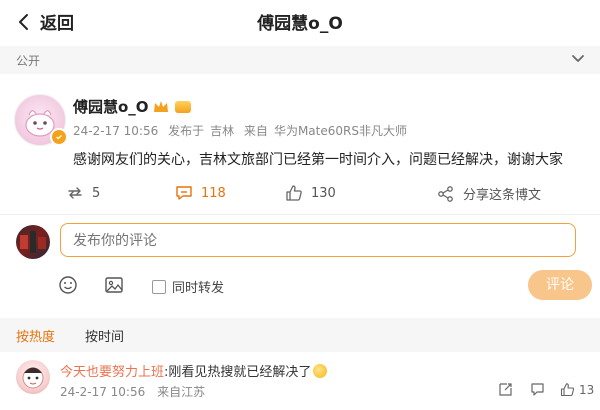  I want to click on post-actions: 5 118 130 分享这条博文, so click(300, 195).